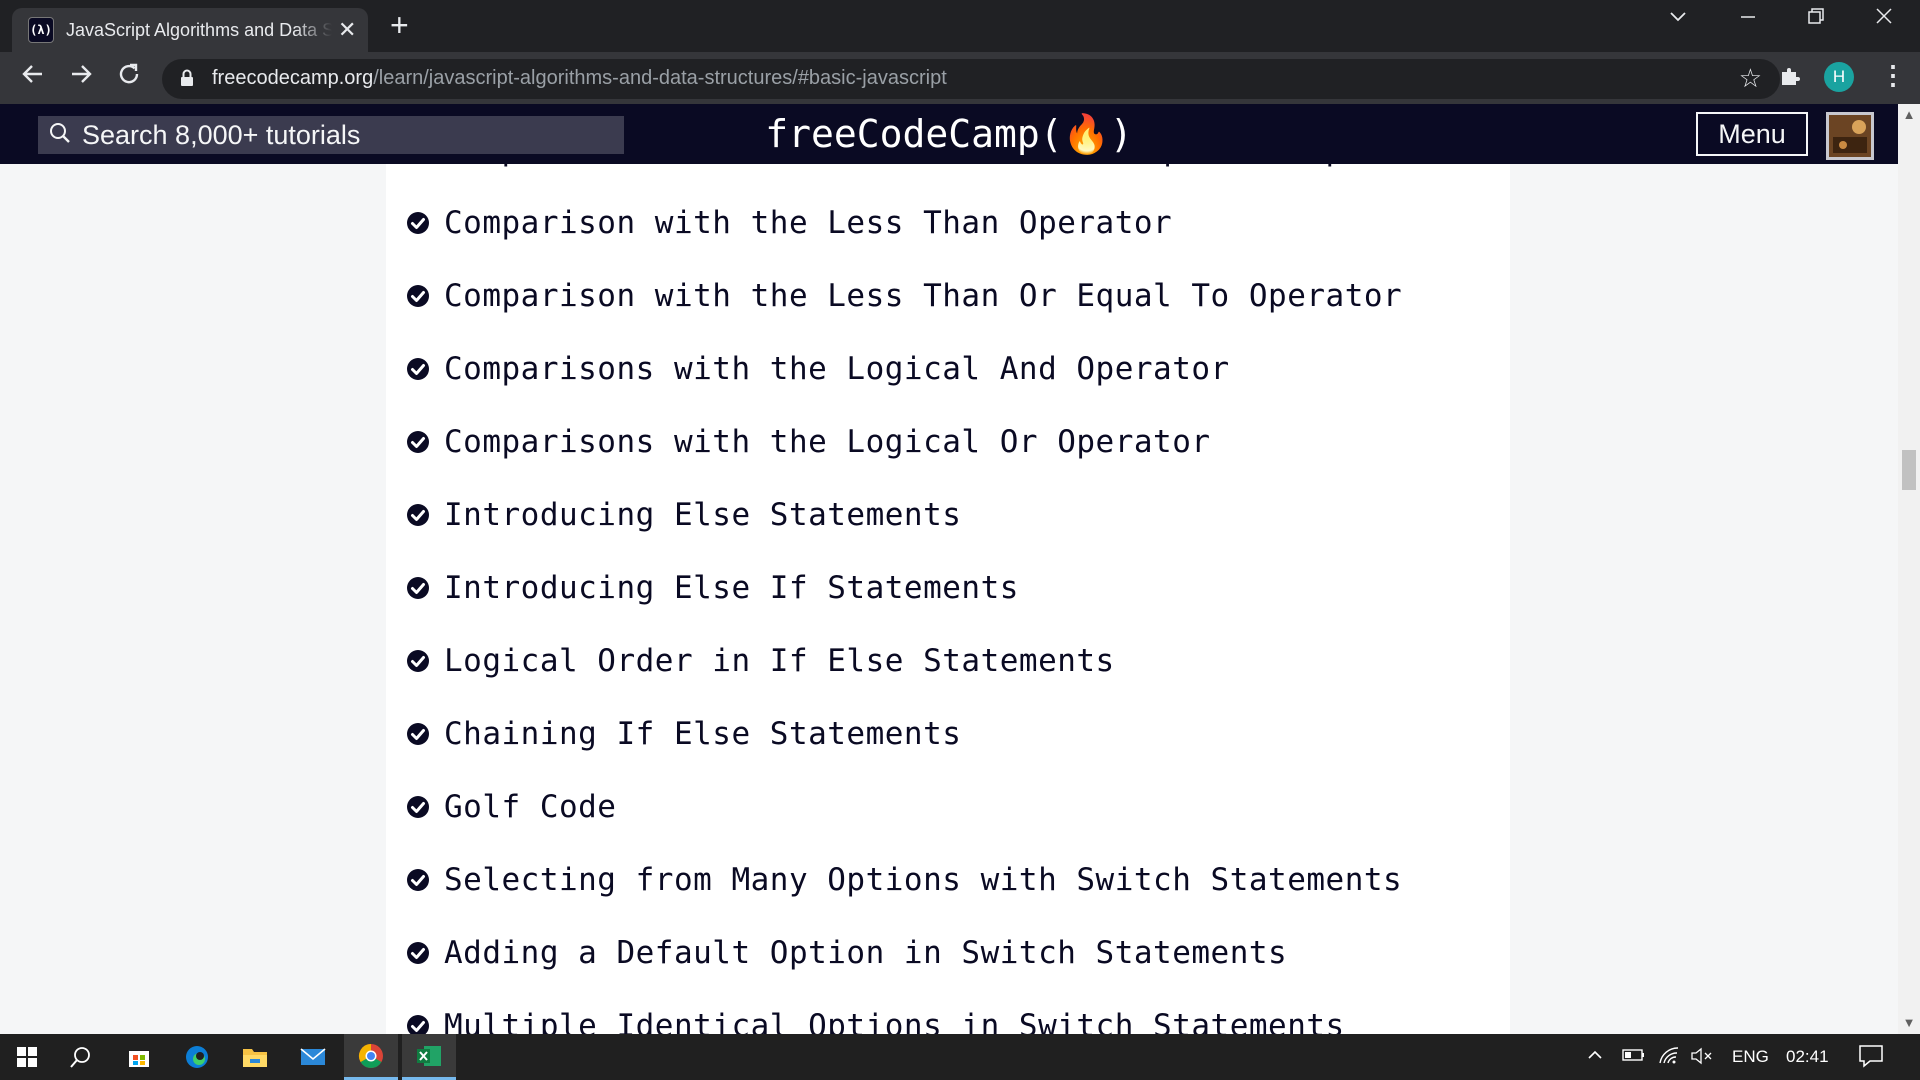 The width and height of the screenshot is (1920, 1080). I want to click on show-hidden-icons-chevron-icon, so click(1595, 1057).